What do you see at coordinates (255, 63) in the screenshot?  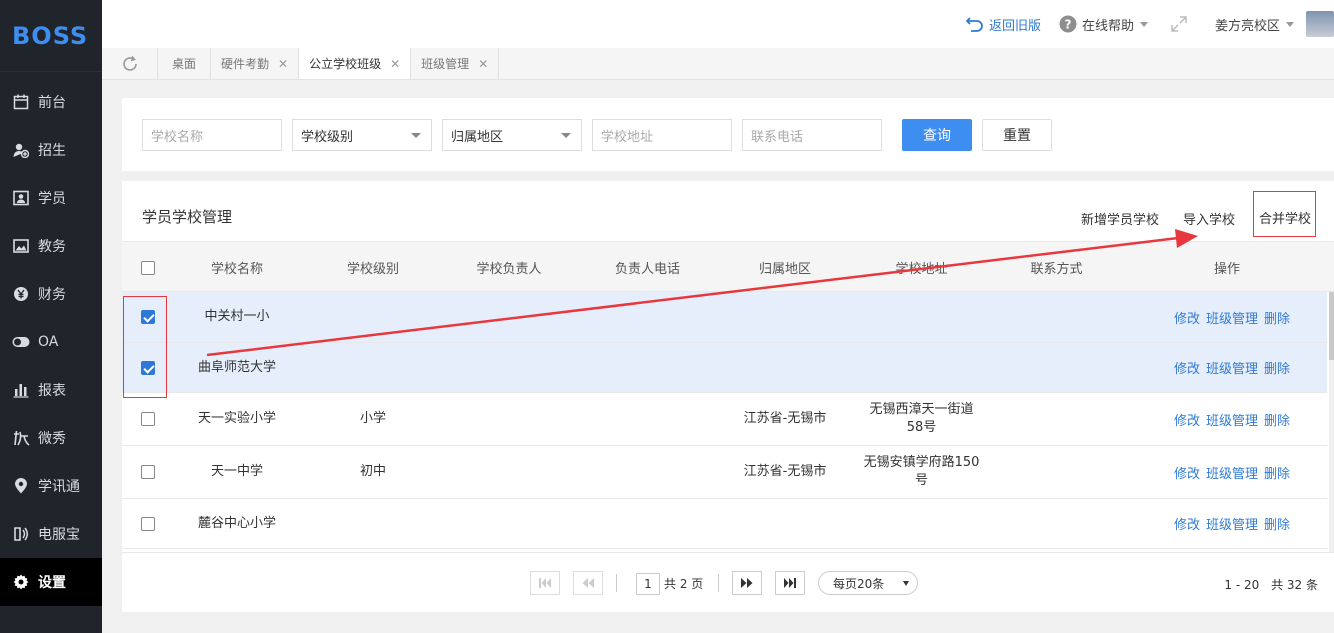 I see `tab-hardware-attendance: 硬件考勤 ✕` at bounding box center [255, 63].